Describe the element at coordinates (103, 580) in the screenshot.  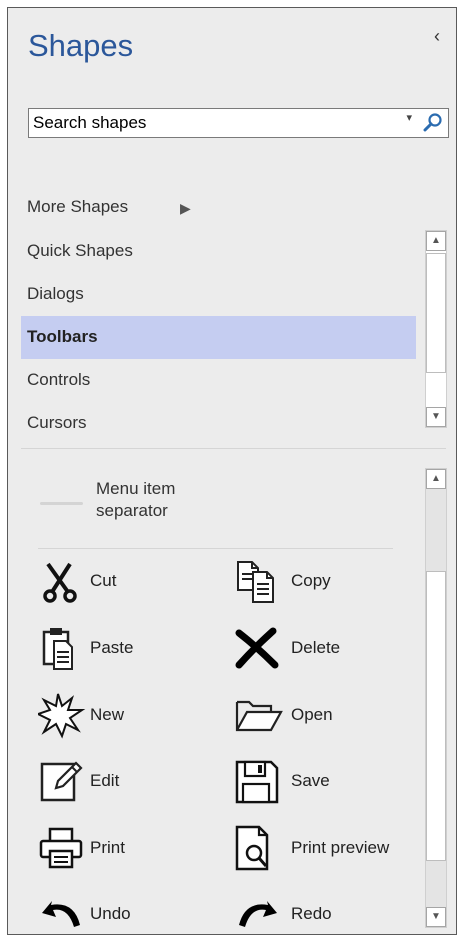
I see `shape-label: Cut` at that location.